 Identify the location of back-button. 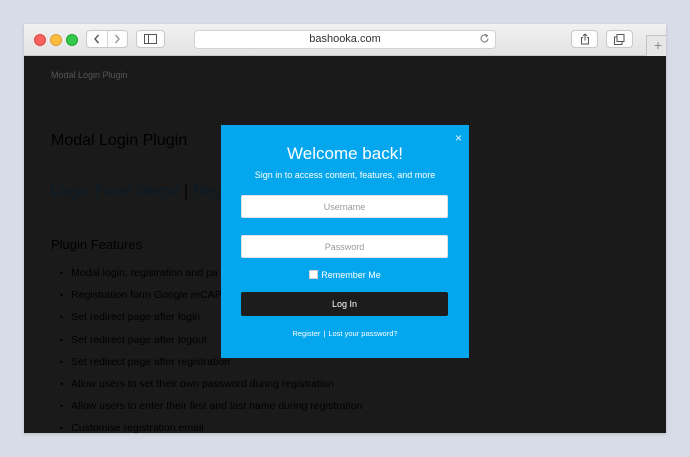
(97, 39).